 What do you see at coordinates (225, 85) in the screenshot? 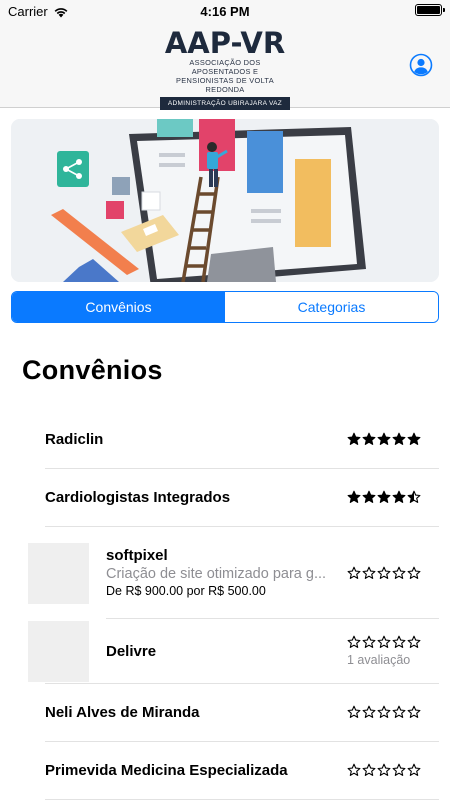
I see `logo-subtitle-line2: PENSIONISTAS DE VOLTA REDONDA` at bounding box center [225, 85].